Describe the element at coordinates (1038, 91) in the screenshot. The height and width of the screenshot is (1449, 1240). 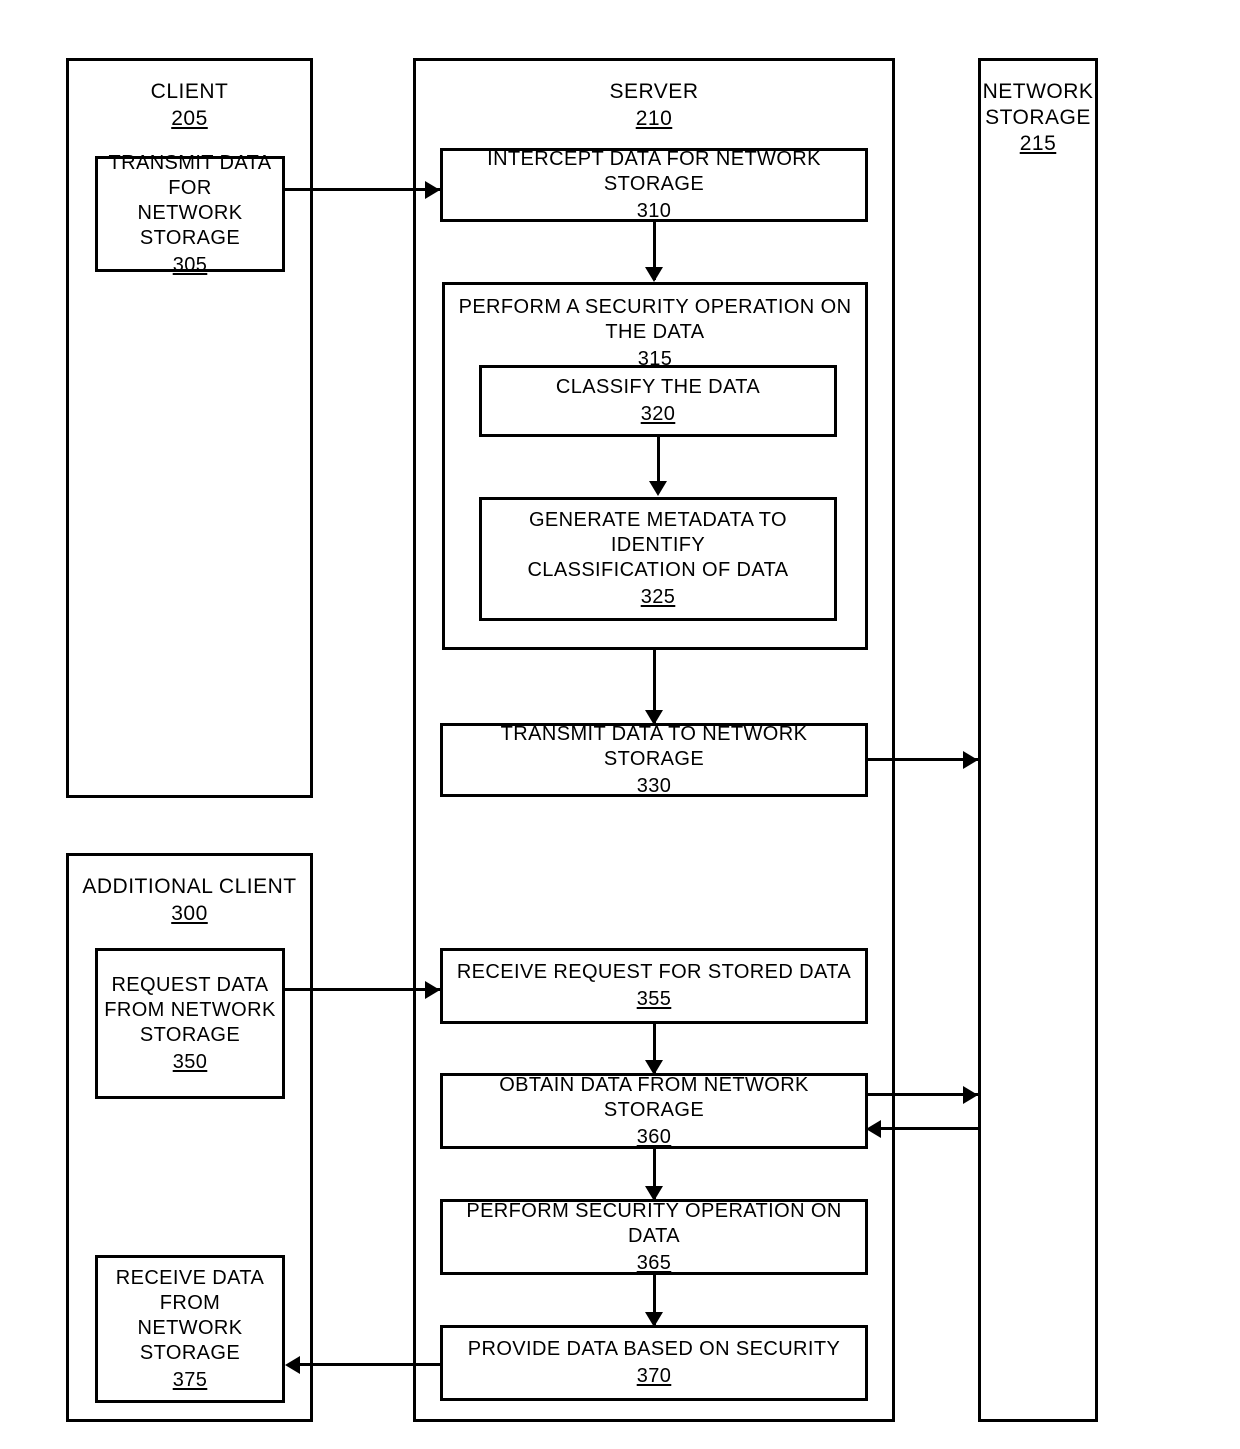
I see `lane-network-storage-title-line1: NETWORK` at that location.